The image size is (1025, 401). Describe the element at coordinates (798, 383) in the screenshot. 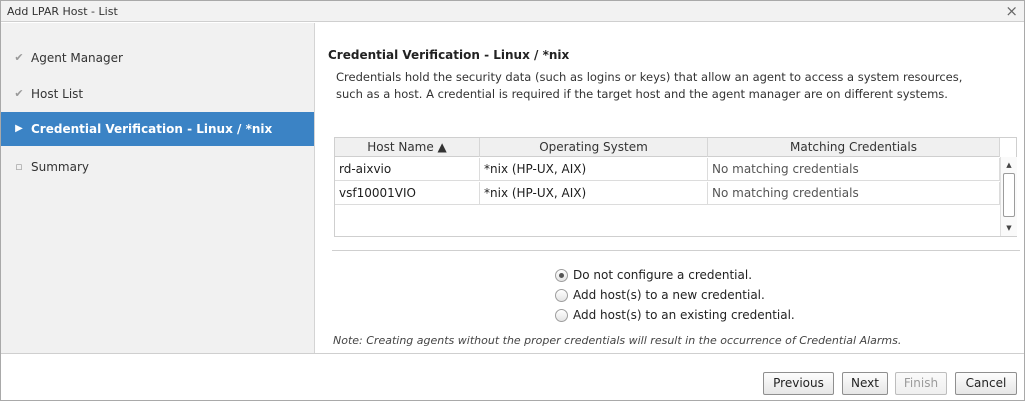

I see `previous-button: Previous` at that location.